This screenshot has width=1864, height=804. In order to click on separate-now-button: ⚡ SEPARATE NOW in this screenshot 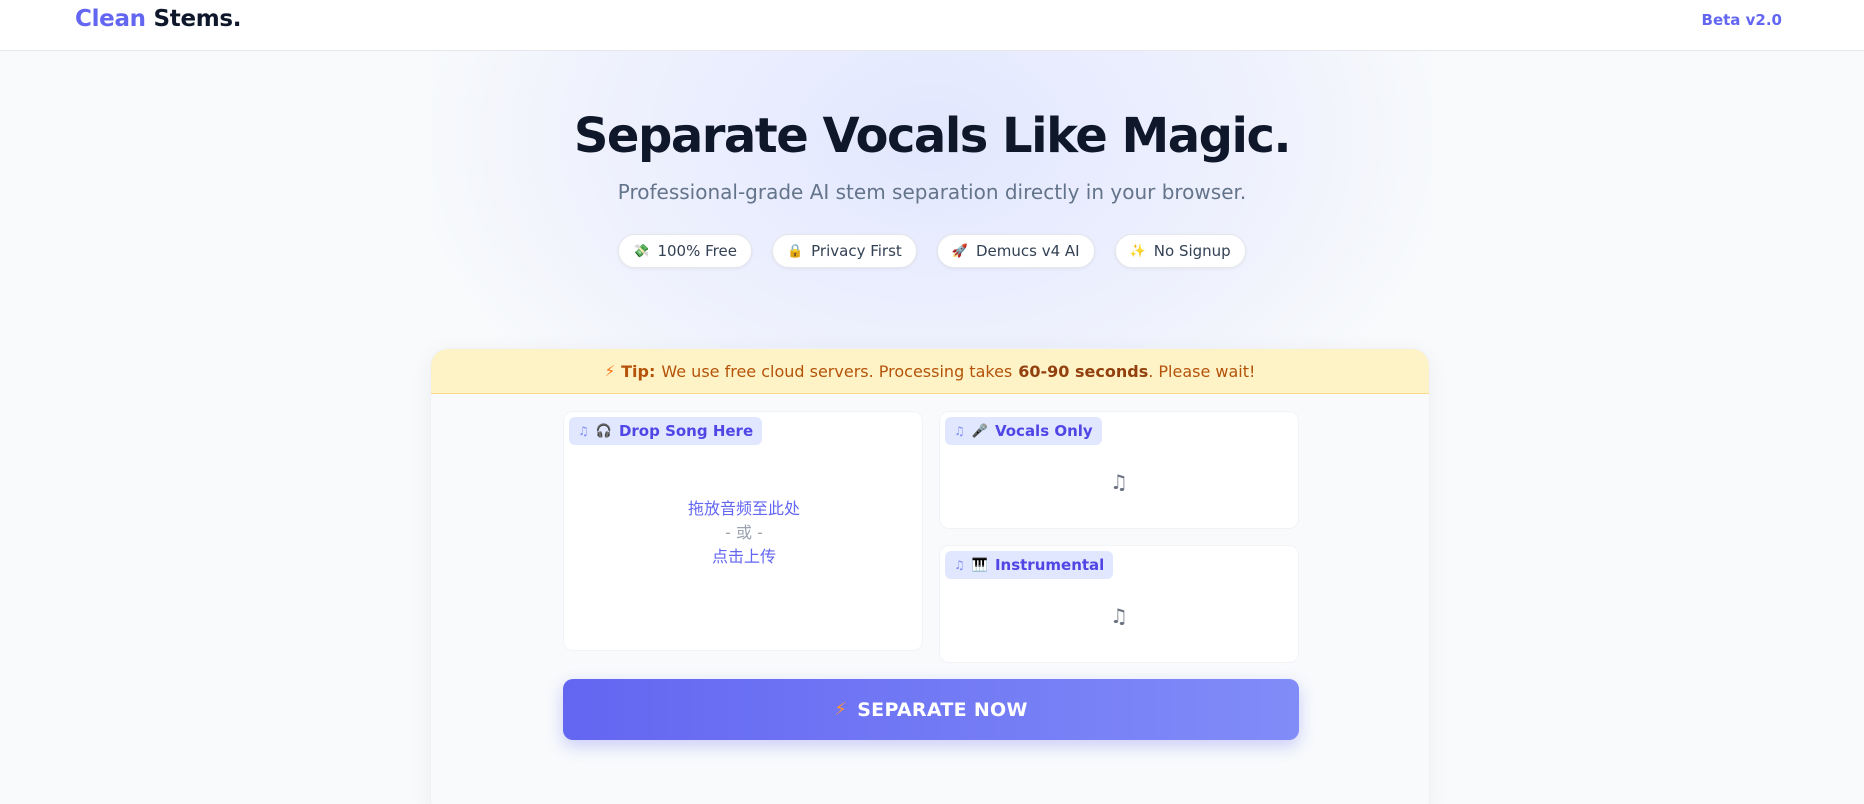, I will do `click(931, 709)`.